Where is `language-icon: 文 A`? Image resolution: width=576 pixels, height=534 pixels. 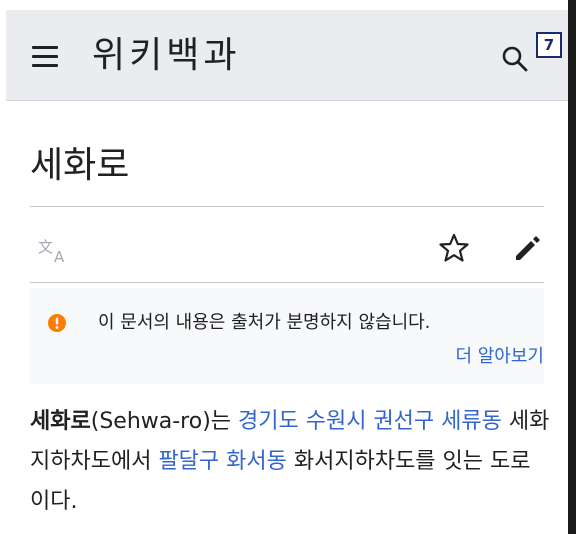
language-icon: 文 A is located at coordinates (56, 251).